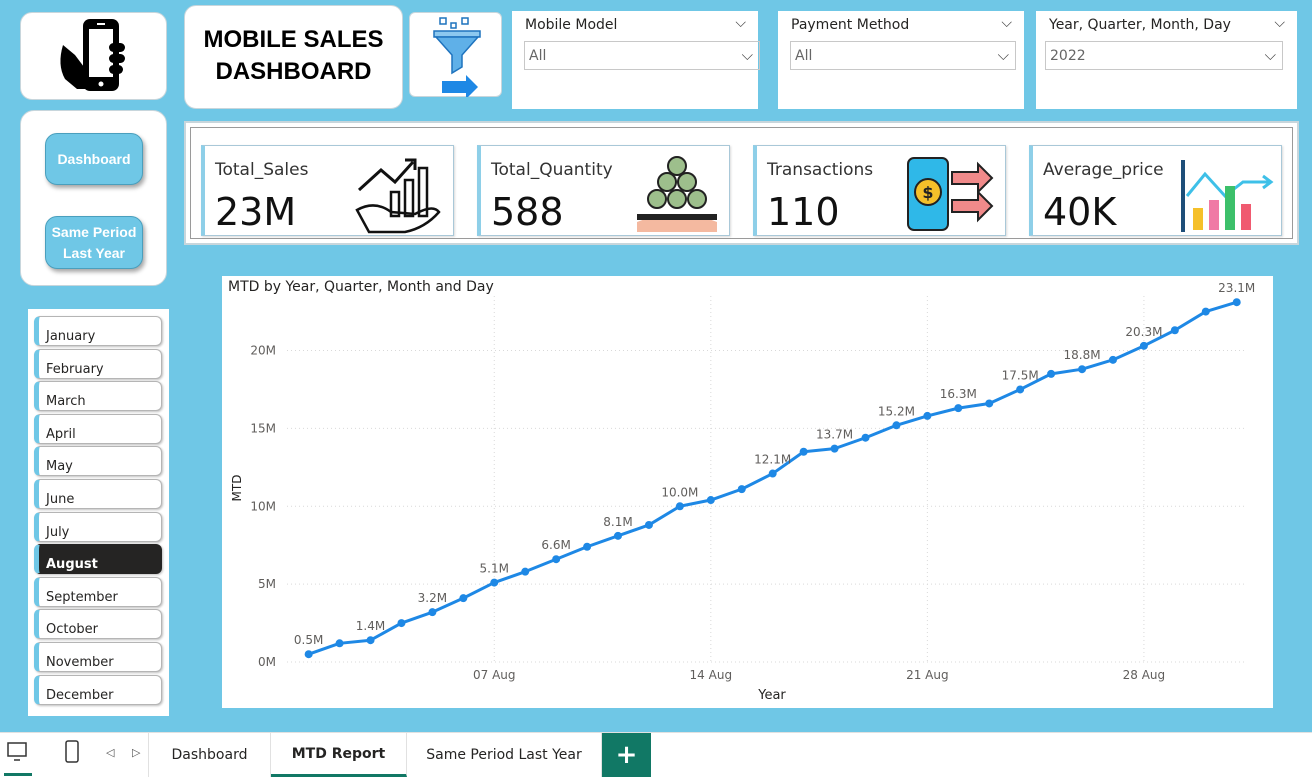  What do you see at coordinates (361, 287) in the screenshot?
I see `chart-title: MTD by Year, Quarter, Month and Day` at bounding box center [361, 287].